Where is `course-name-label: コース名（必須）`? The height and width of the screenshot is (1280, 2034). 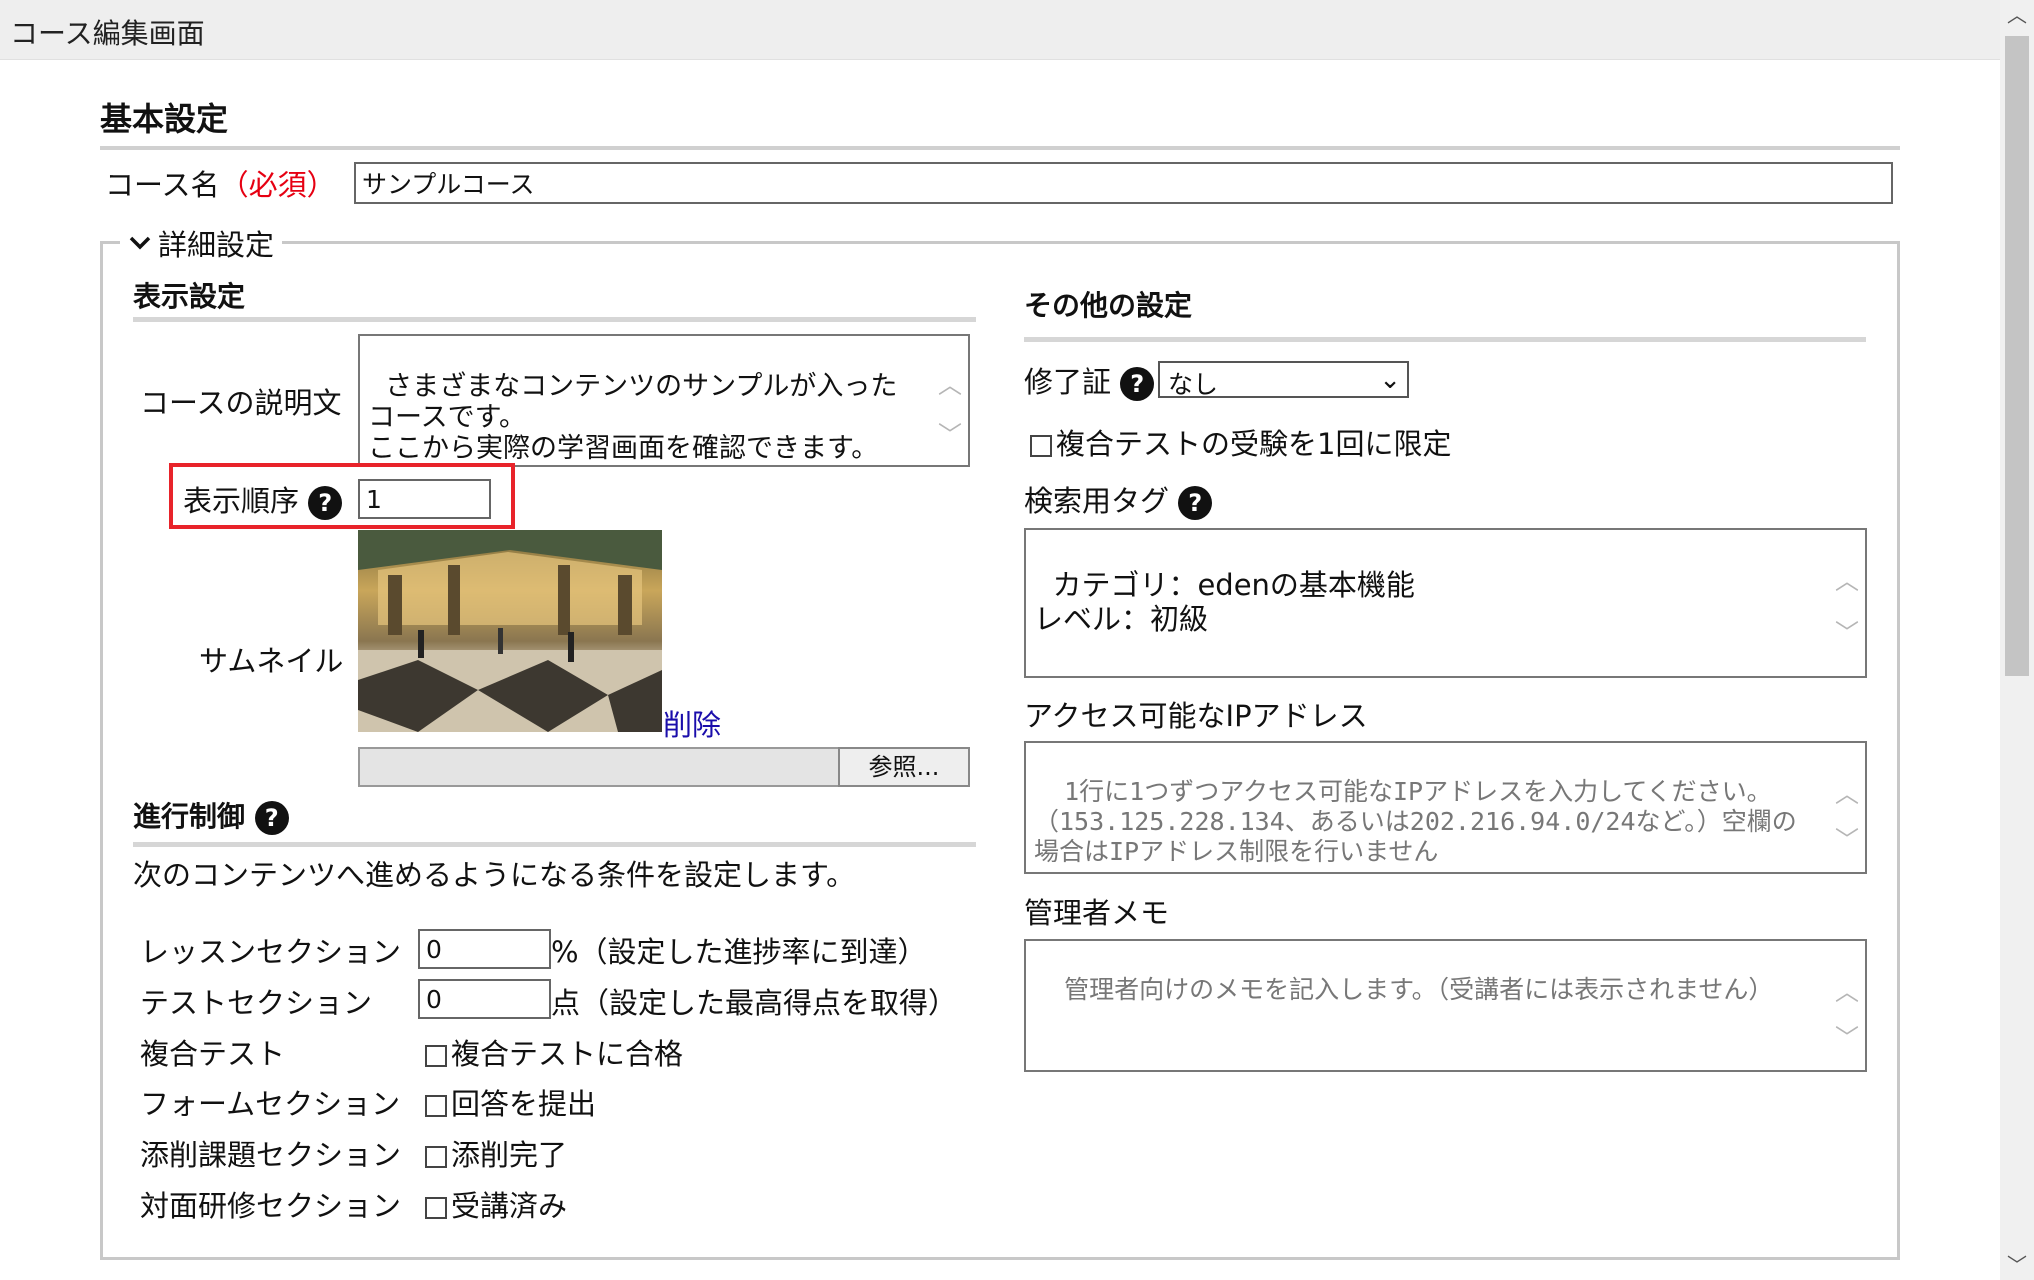 course-name-label: コース名（必須） is located at coordinates (220, 183).